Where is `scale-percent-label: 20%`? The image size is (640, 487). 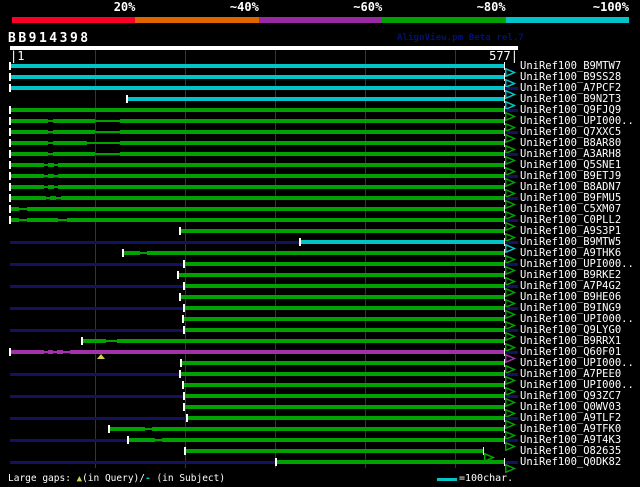 scale-percent-label: 20% is located at coordinates (124, 7).